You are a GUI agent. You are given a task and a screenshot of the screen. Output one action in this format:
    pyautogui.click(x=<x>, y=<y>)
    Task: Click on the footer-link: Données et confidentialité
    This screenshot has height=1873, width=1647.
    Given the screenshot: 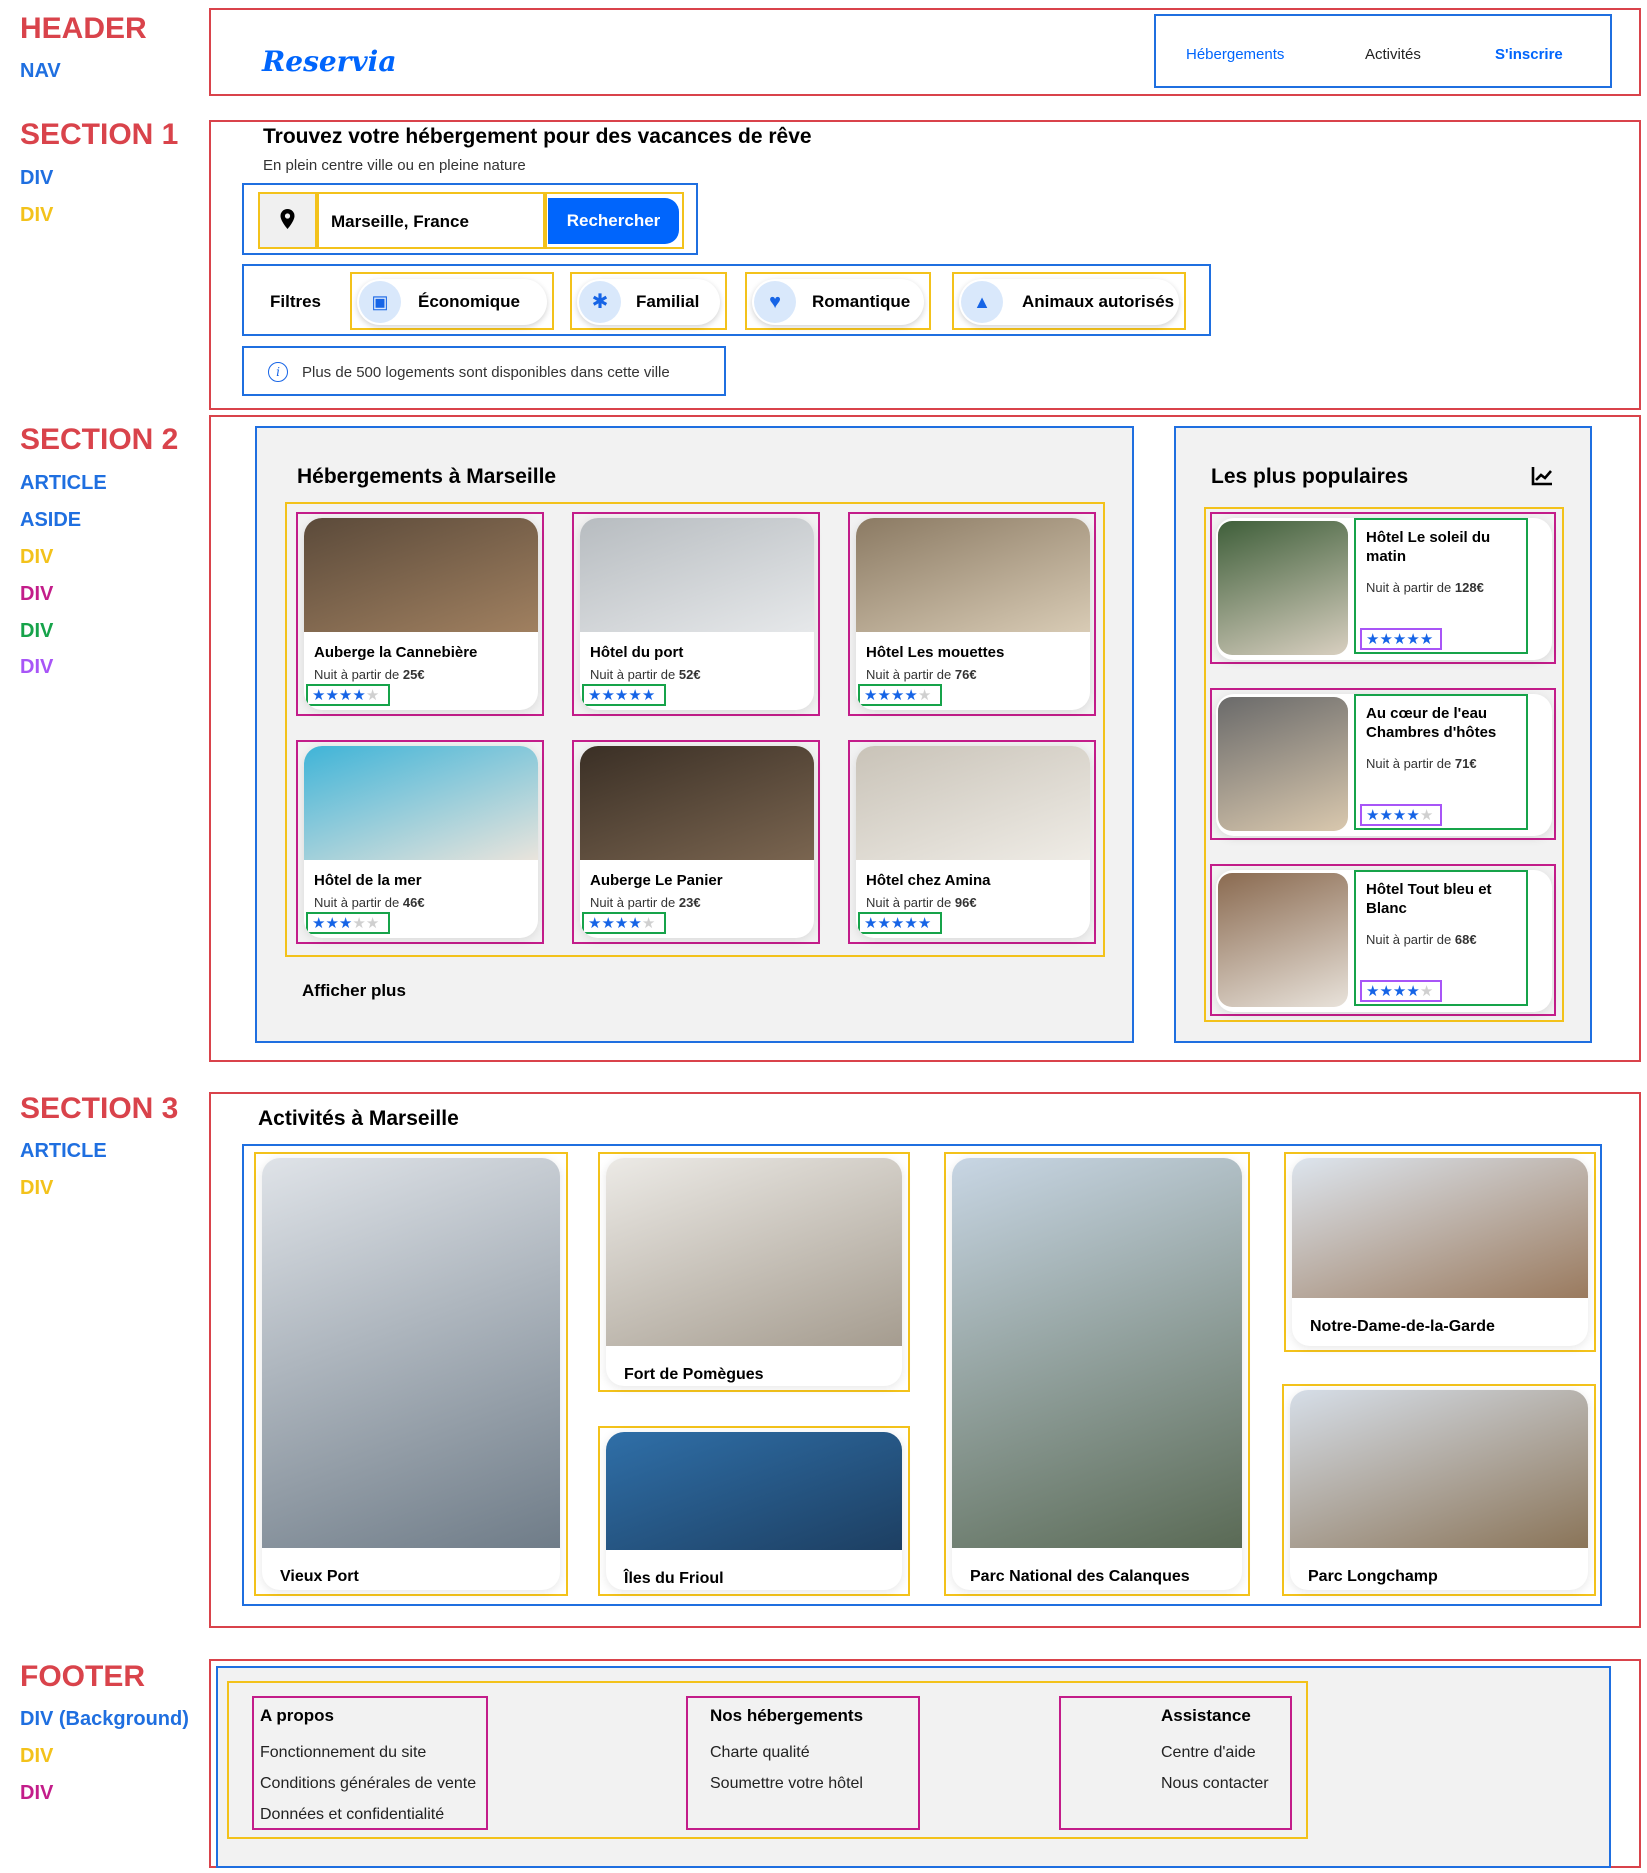 What is the action you would take?
    pyautogui.click(x=352, y=1815)
    